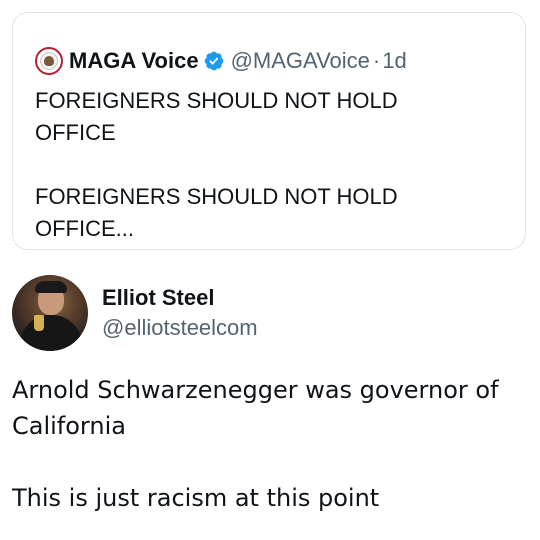 This screenshot has width=540, height=540. Describe the element at coordinates (180, 298) in the screenshot. I see `author-name: Elliot Steel` at that location.